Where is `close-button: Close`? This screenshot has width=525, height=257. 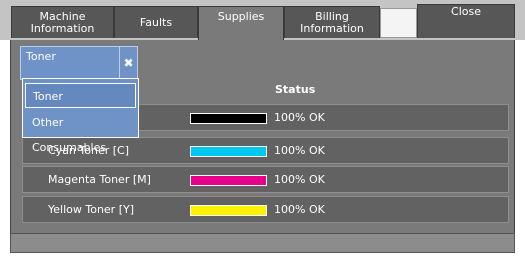
close-button: Close is located at coordinates (466, 21).